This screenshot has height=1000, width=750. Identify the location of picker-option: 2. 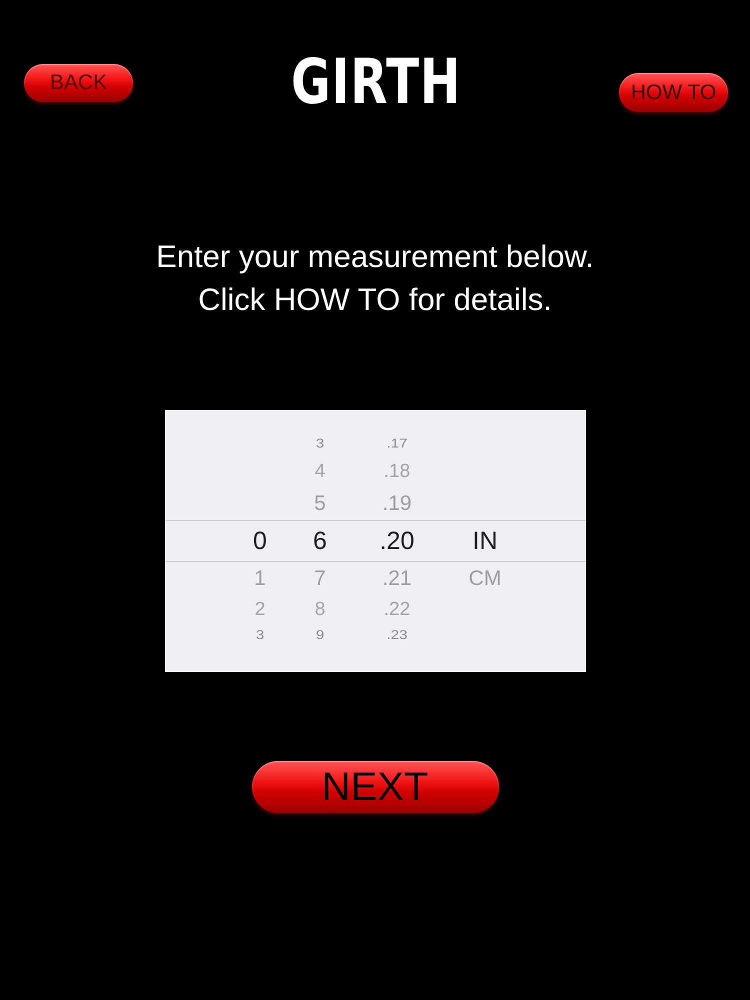
(260, 609).